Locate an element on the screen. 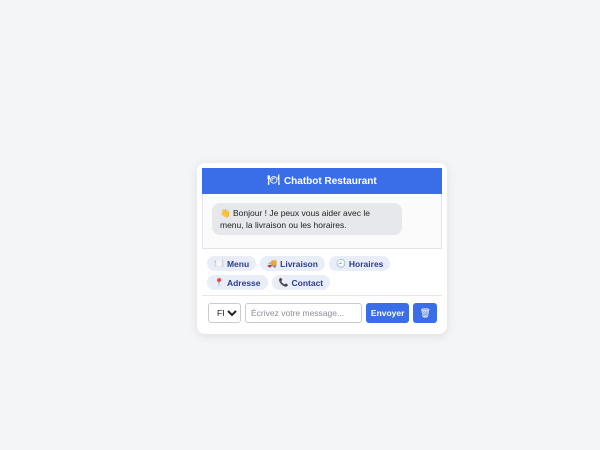  quick-action-label: Menu is located at coordinates (238, 263).